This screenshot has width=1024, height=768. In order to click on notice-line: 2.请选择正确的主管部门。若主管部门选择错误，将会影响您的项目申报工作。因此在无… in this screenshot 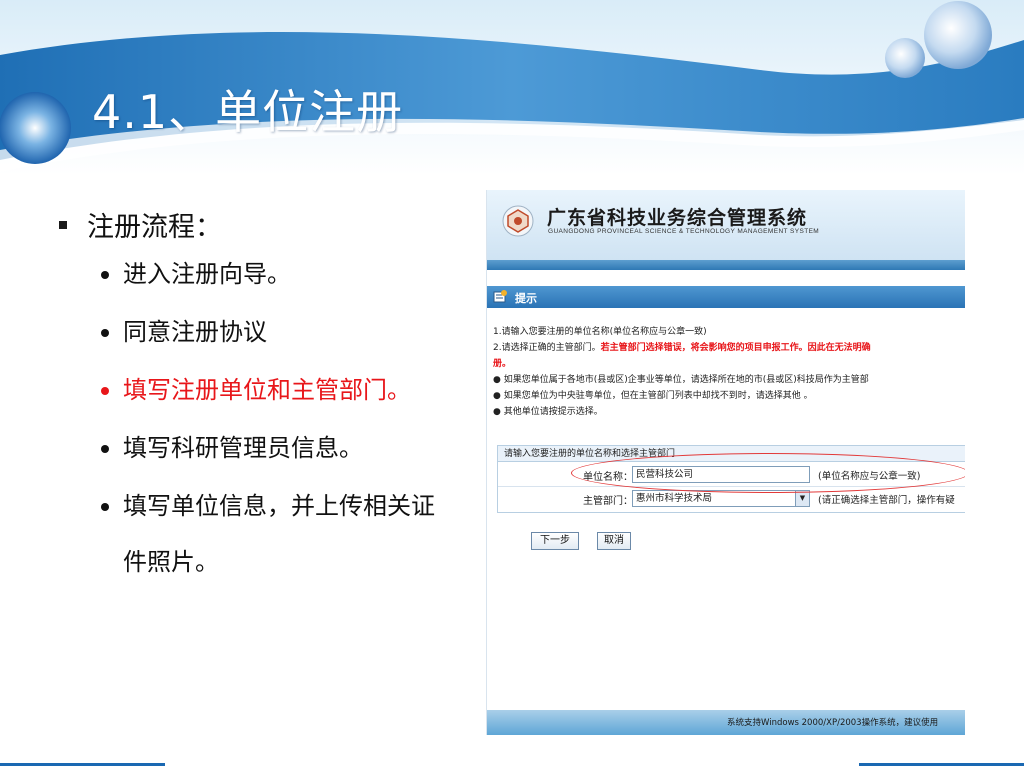, I will do `click(729, 348)`.